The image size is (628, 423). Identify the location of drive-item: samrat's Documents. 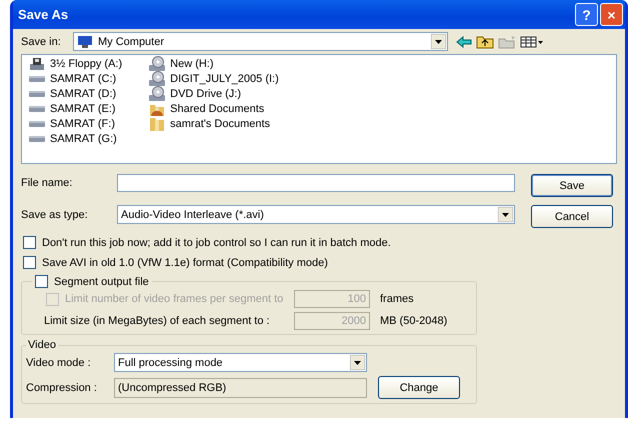
(213, 124).